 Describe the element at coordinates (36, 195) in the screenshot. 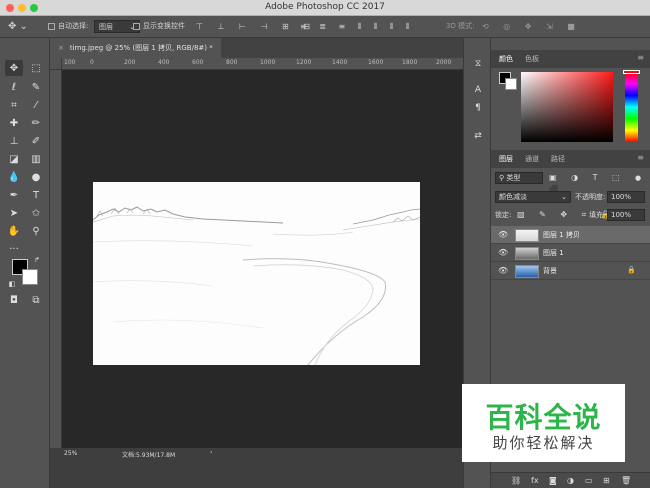

I see `type-tool-icon: T` at that location.